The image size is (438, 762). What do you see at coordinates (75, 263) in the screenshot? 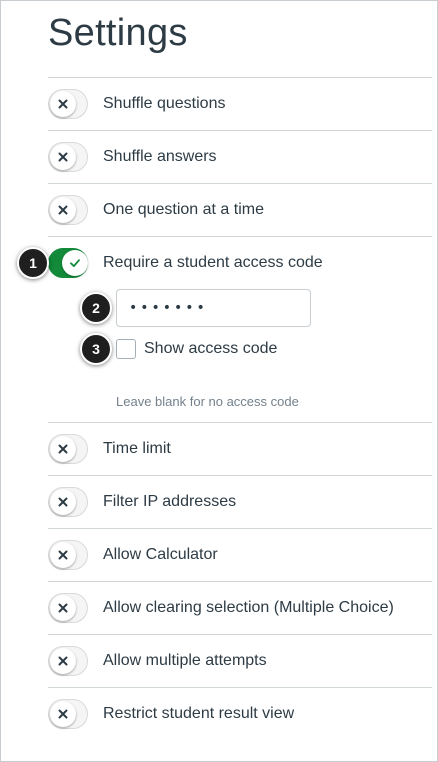
I see `check-icon` at bounding box center [75, 263].